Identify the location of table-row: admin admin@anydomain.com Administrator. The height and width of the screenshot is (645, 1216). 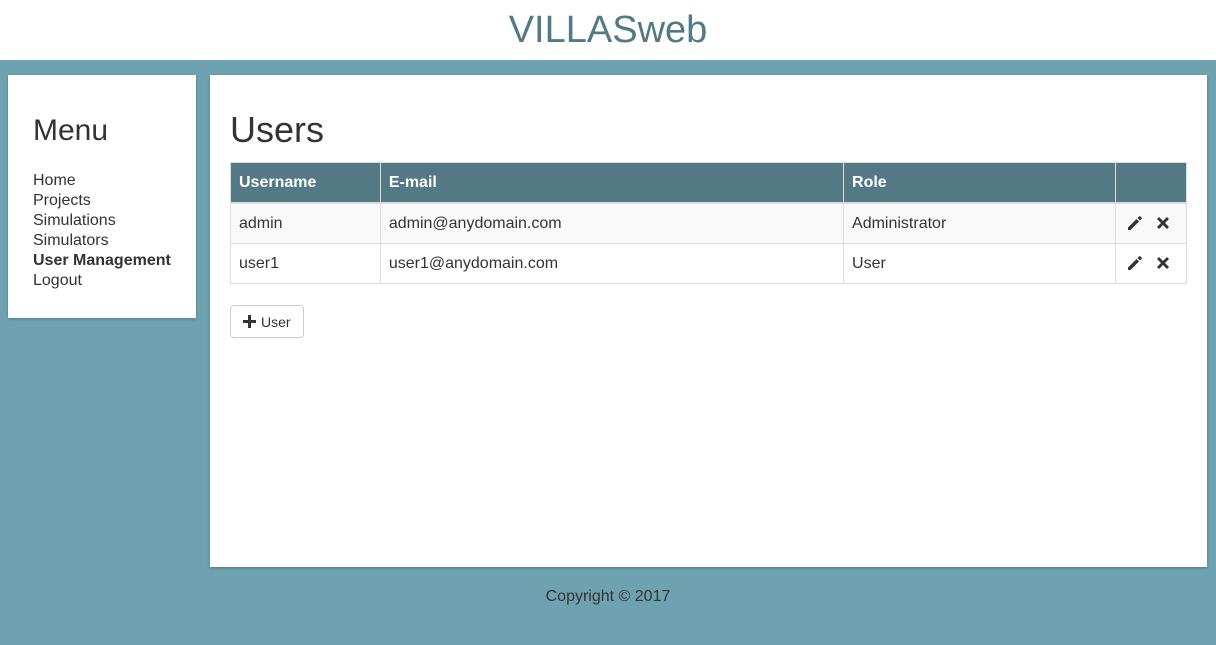
(709, 223).